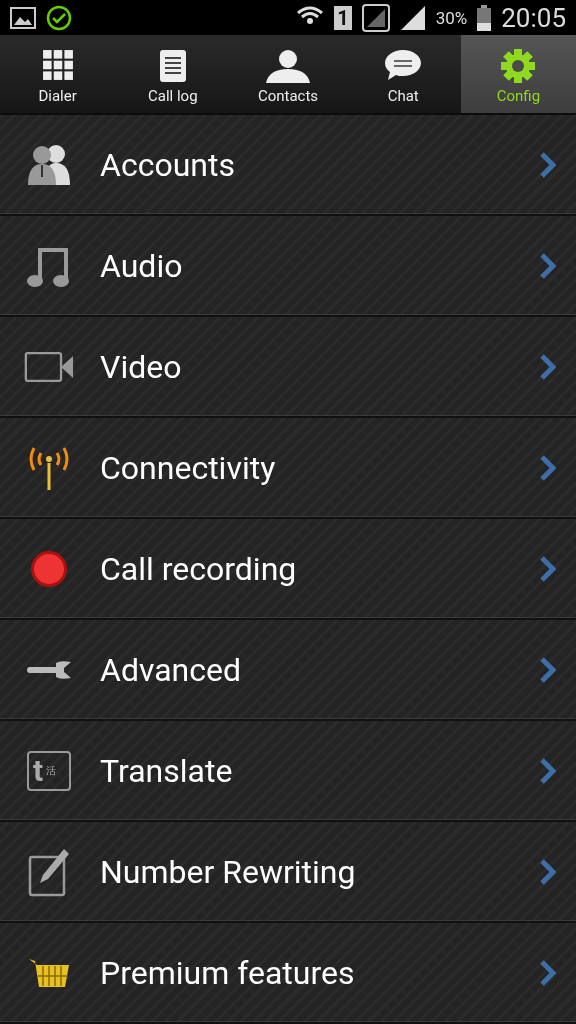 This screenshot has width=576, height=1024. What do you see at coordinates (142, 265) in the screenshot?
I see `menu-label: Audio` at bounding box center [142, 265].